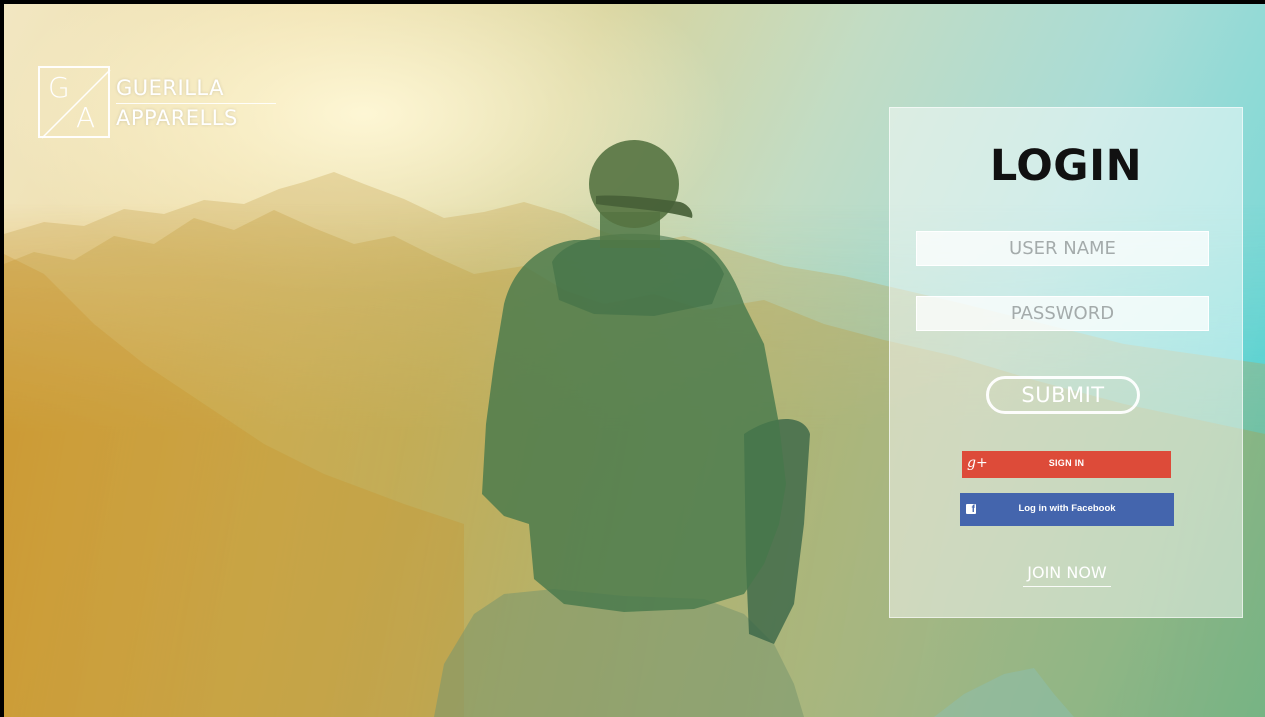 The height and width of the screenshot is (717, 1265). What do you see at coordinates (59, 87) in the screenshot?
I see `logo-letter-g: G` at bounding box center [59, 87].